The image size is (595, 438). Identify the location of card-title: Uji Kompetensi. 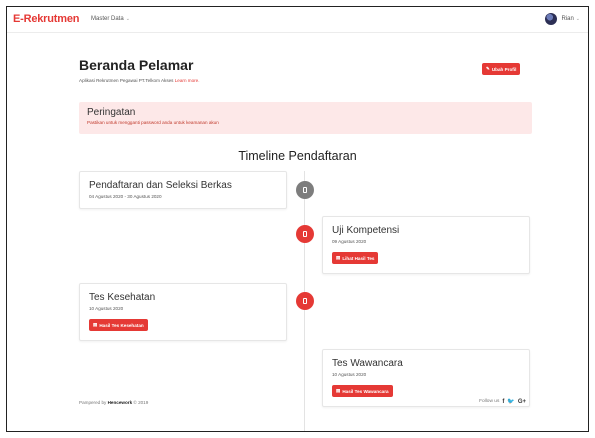
(366, 230).